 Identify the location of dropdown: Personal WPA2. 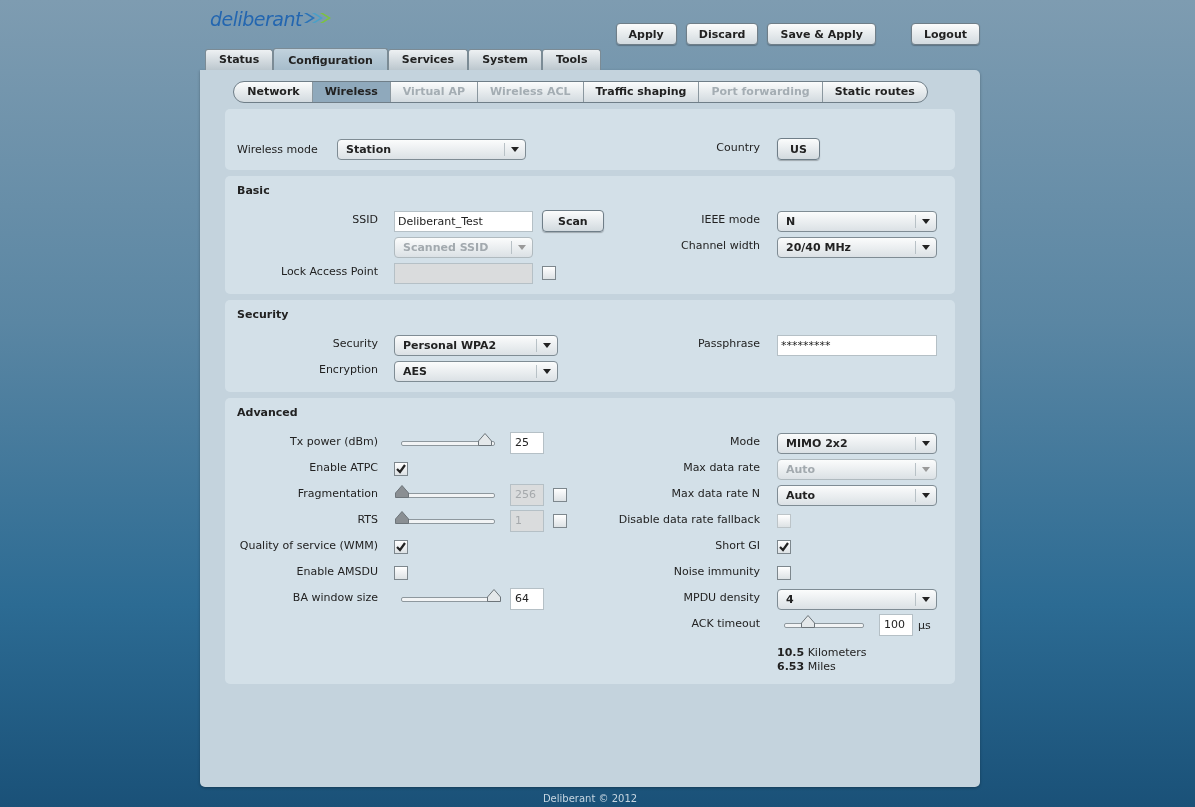
(476, 345).